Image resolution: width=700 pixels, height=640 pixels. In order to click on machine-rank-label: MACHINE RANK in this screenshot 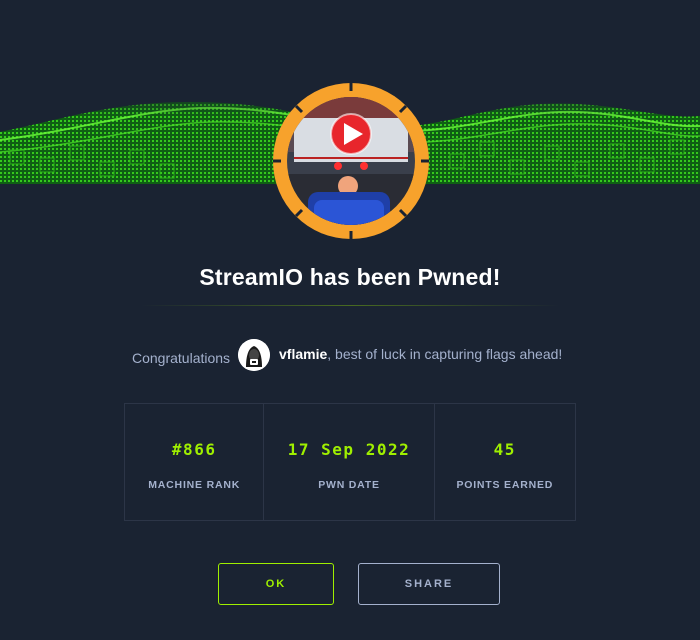, I will do `click(194, 485)`.